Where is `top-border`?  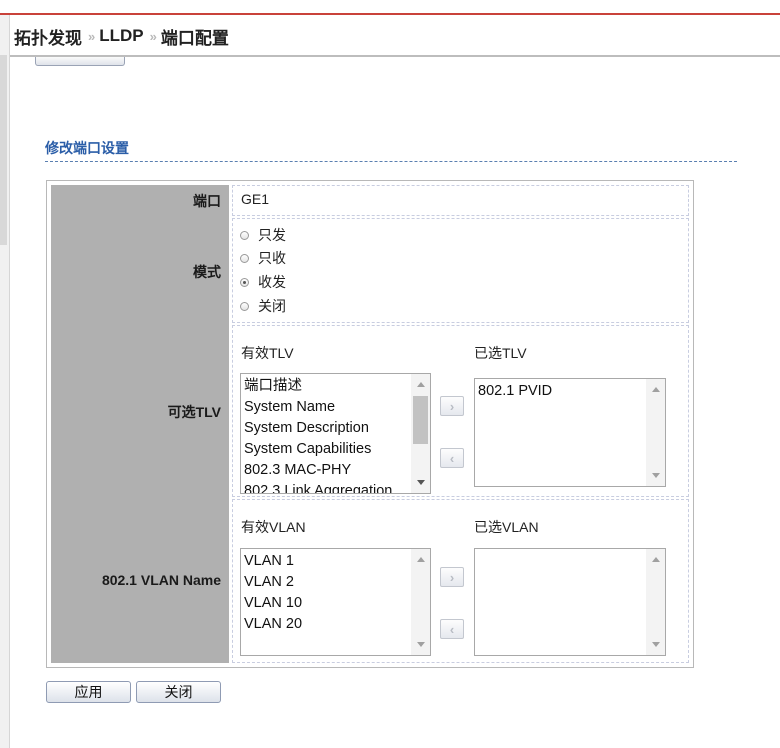 top-border is located at coordinates (390, 7).